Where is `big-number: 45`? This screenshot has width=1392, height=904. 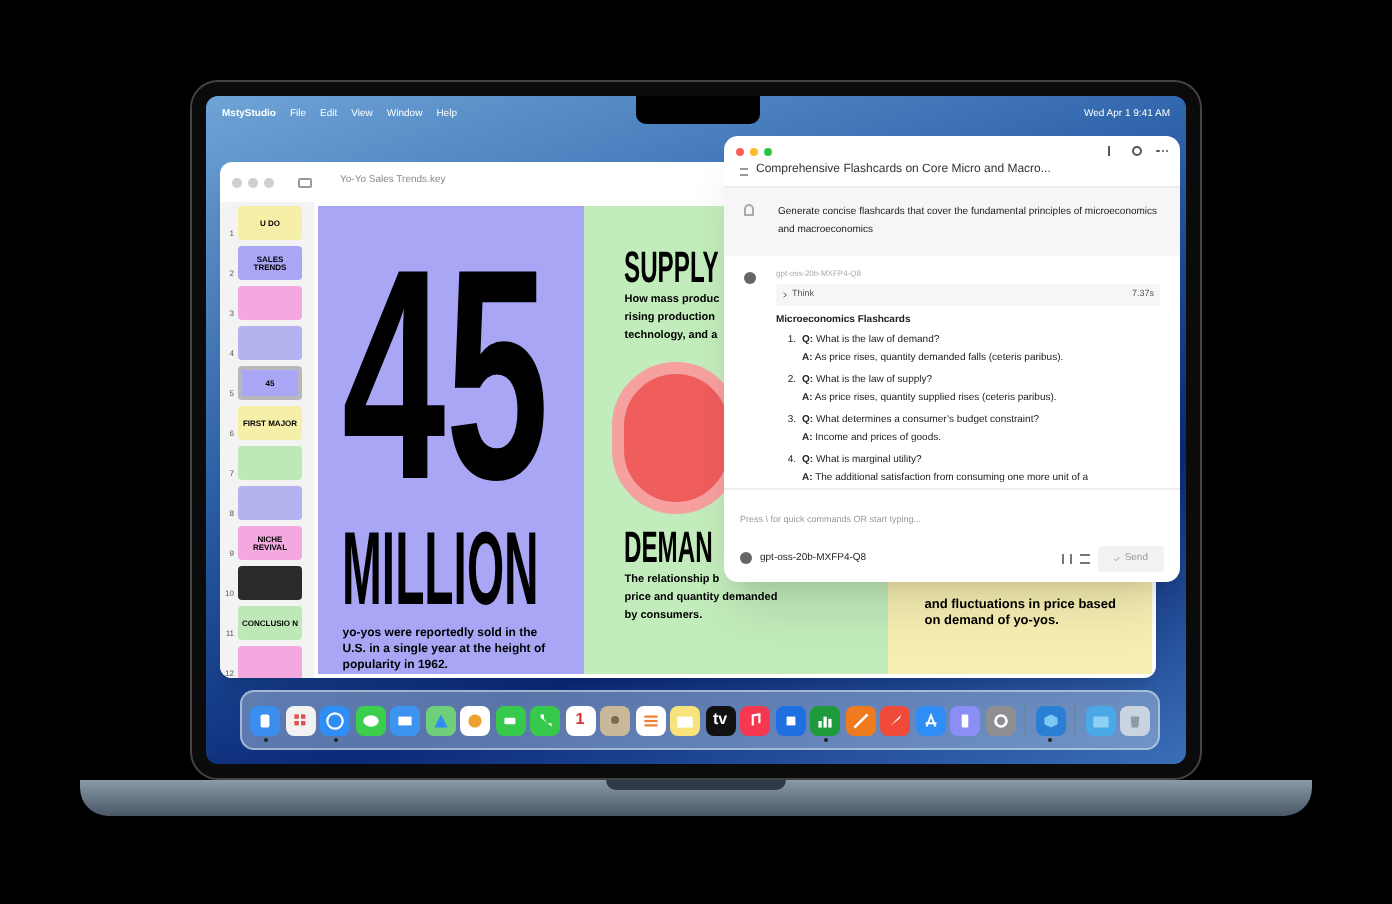 big-number: 45 is located at coordinates (446, 374).